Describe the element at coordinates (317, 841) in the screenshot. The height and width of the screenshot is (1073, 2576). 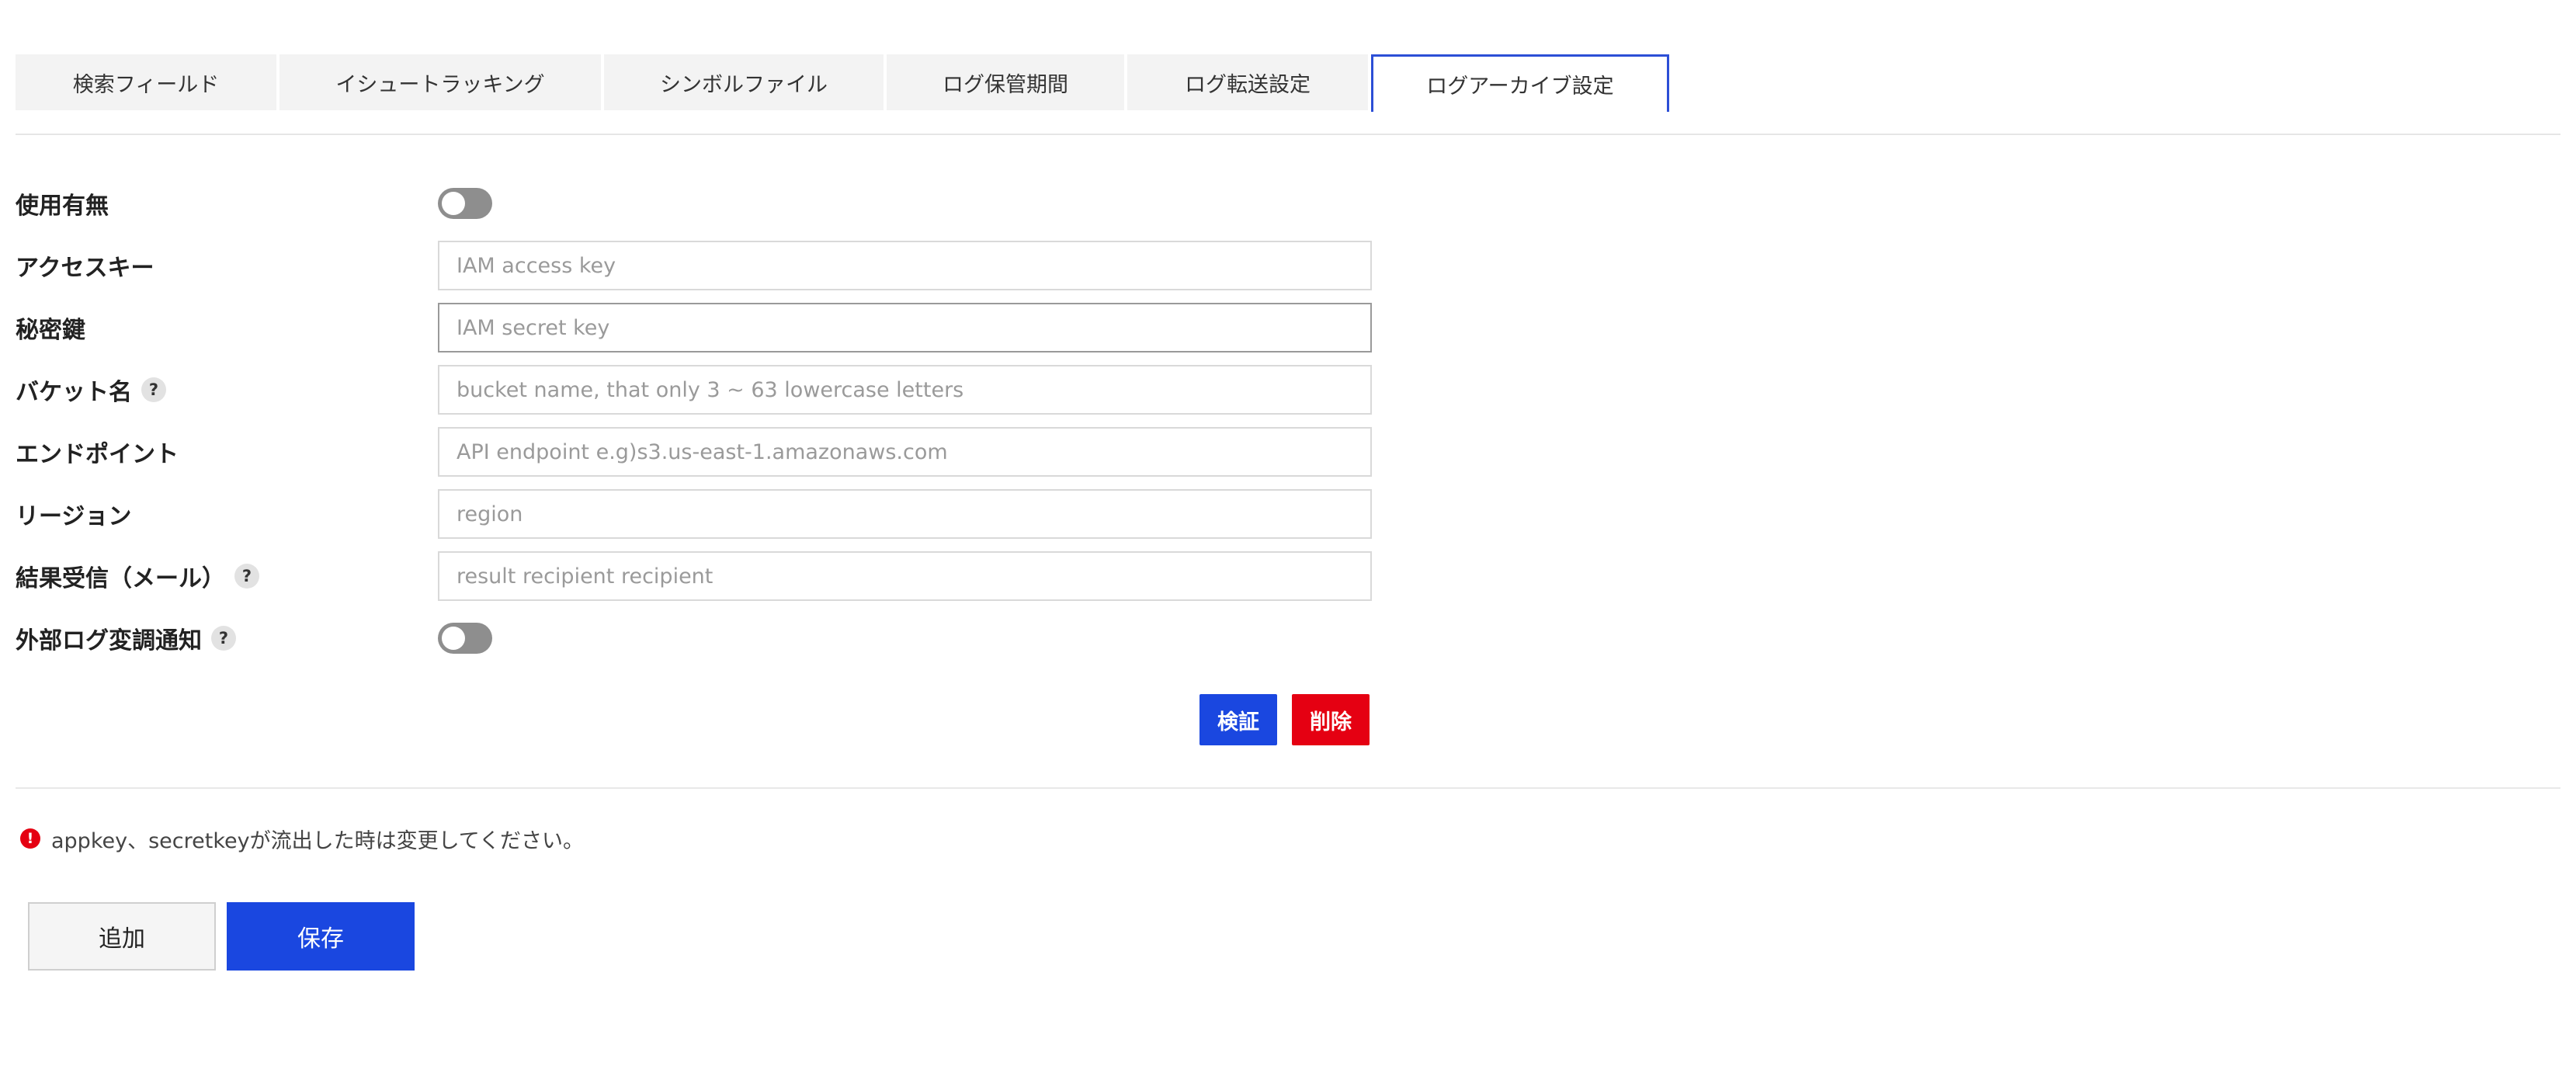
I see `notice-text: appkey、secretkeyが流出した時は変更してください。` at that location.